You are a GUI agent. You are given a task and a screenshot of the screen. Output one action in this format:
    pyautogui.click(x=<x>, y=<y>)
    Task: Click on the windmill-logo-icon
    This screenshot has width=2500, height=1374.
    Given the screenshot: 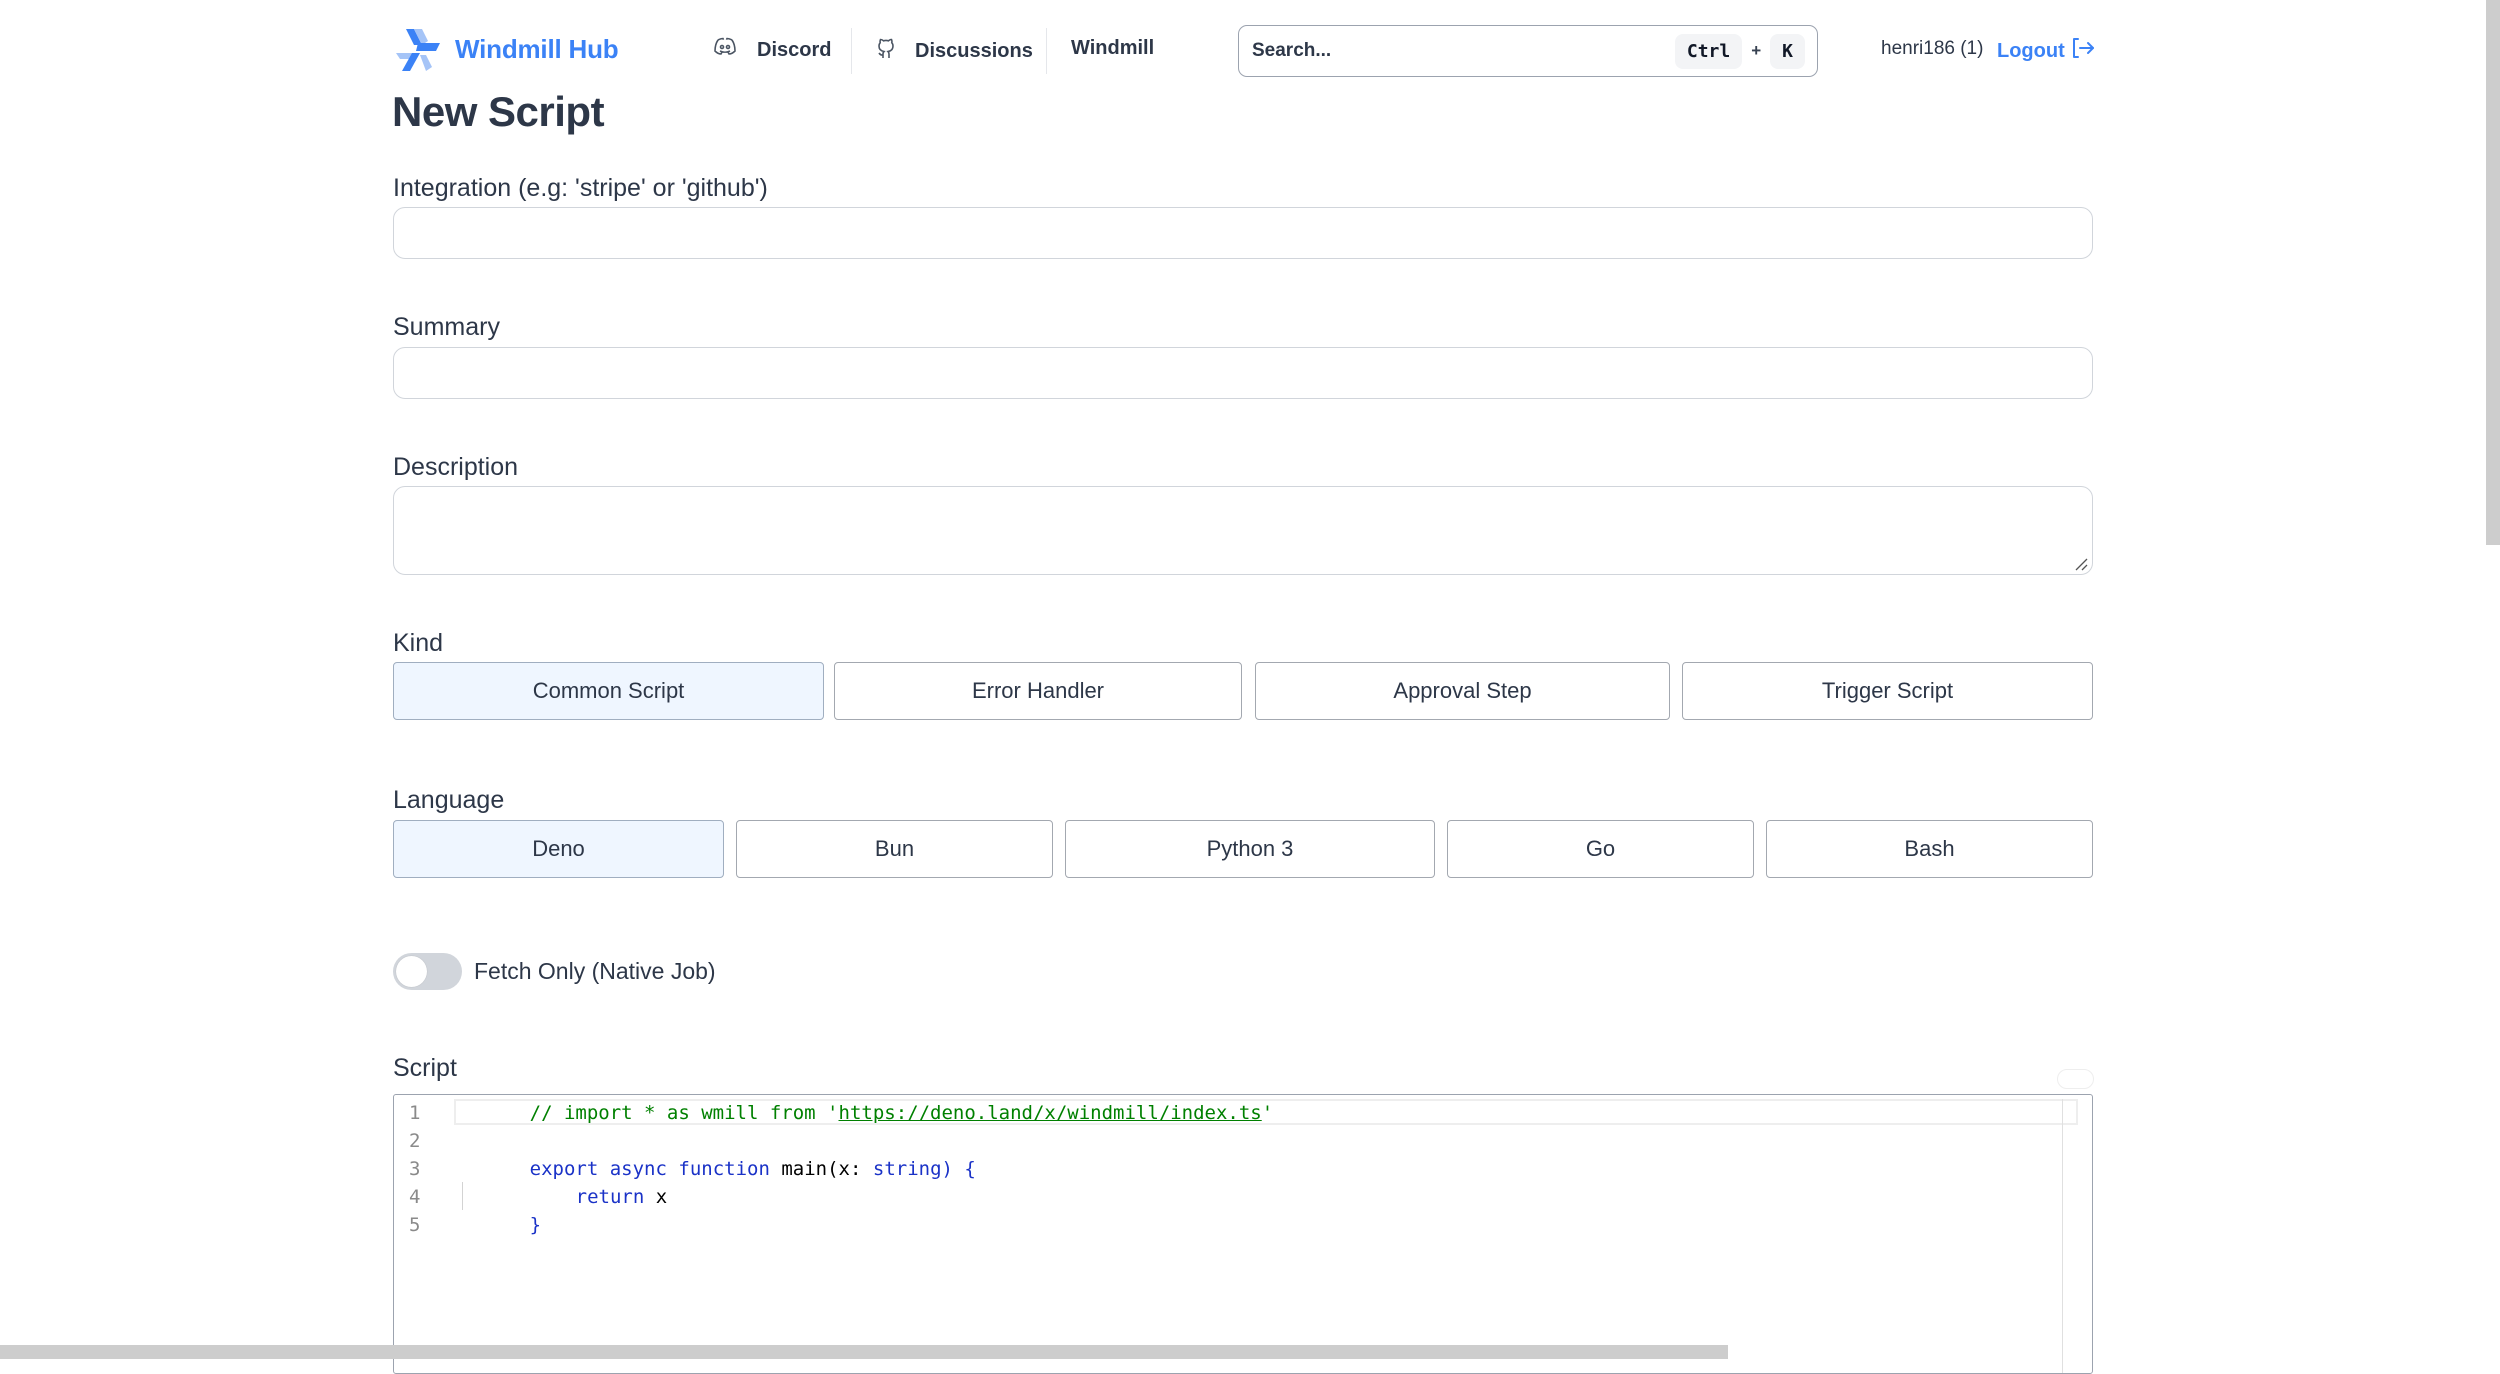 What is the action you would take?
    pyautogui.click(x=417, y=50)
    